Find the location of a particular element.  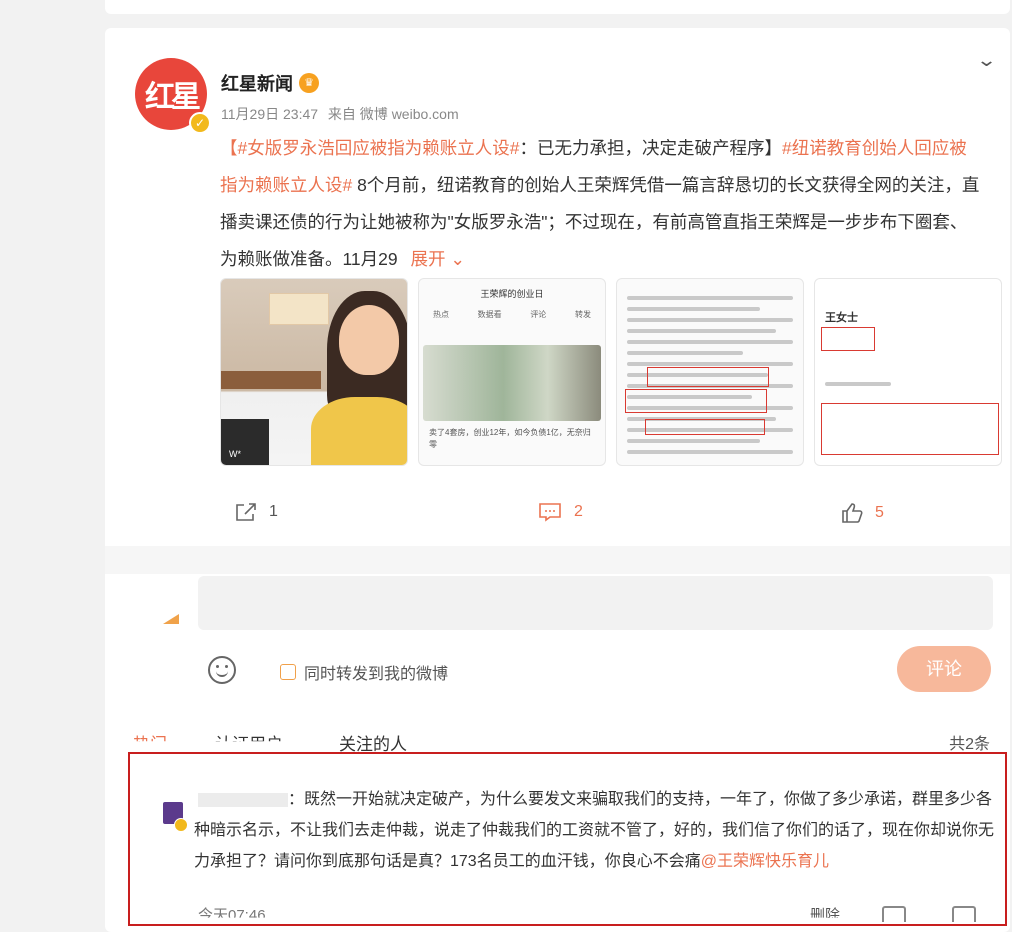

emoji-icon is located at coordinates (222, 670).